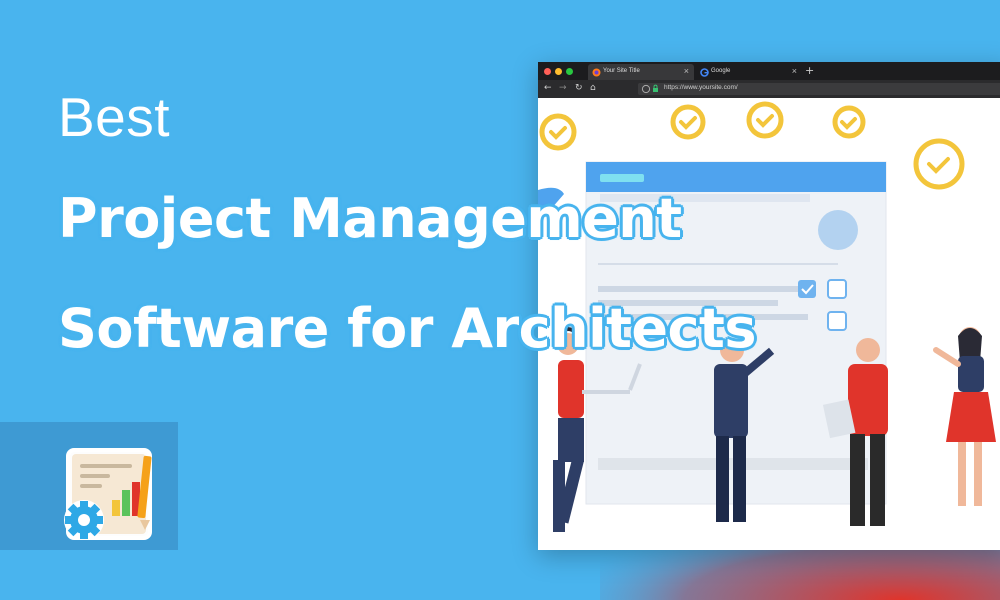 The height and width of the screenshot is (600, 1000). What do you see at coordinates (621, 71) in the screenshot?
I see `tab-label: Your Site Title` at bounding box center [621, 71].